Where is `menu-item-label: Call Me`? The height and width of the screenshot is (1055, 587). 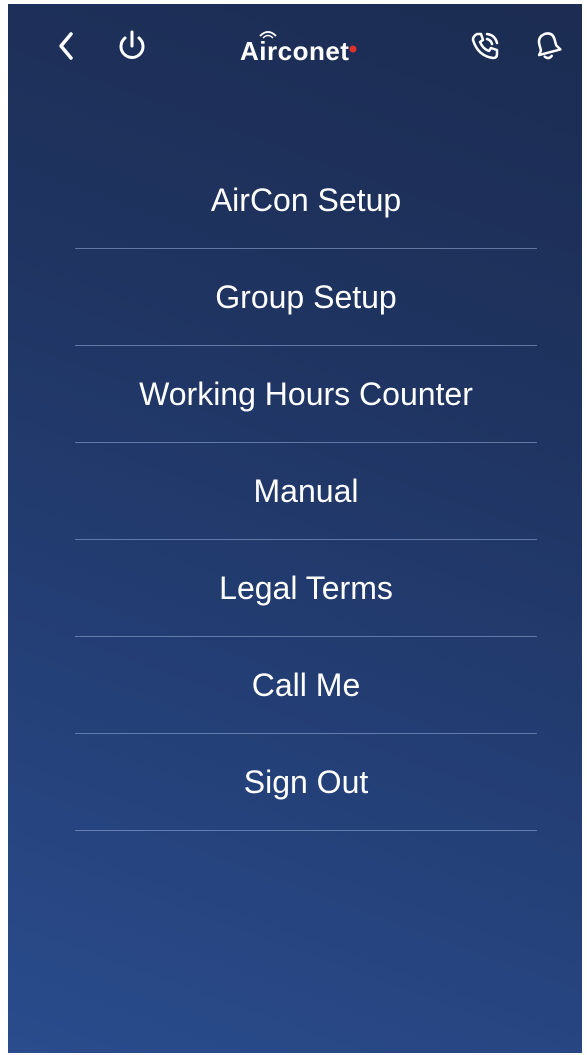 menu-item-label: Call Me is located at coordinates (306, 684).